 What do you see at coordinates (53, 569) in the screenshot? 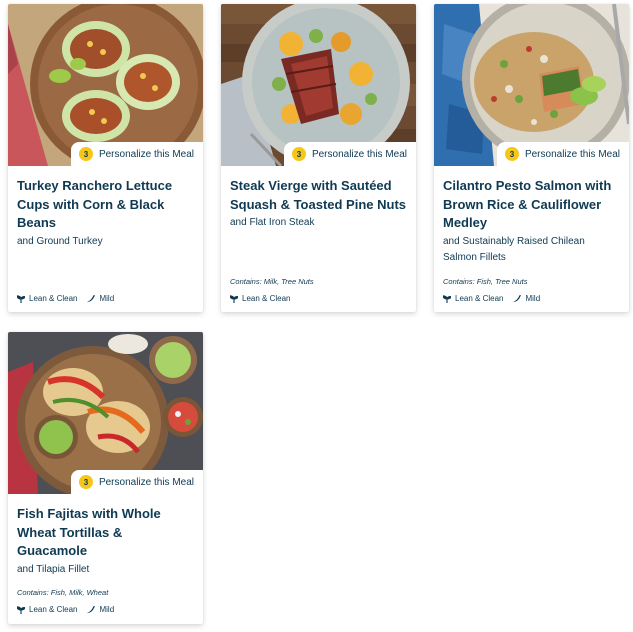
I see `meal-protein: and Tilapia Fillet` at bounding box center [53, 569].